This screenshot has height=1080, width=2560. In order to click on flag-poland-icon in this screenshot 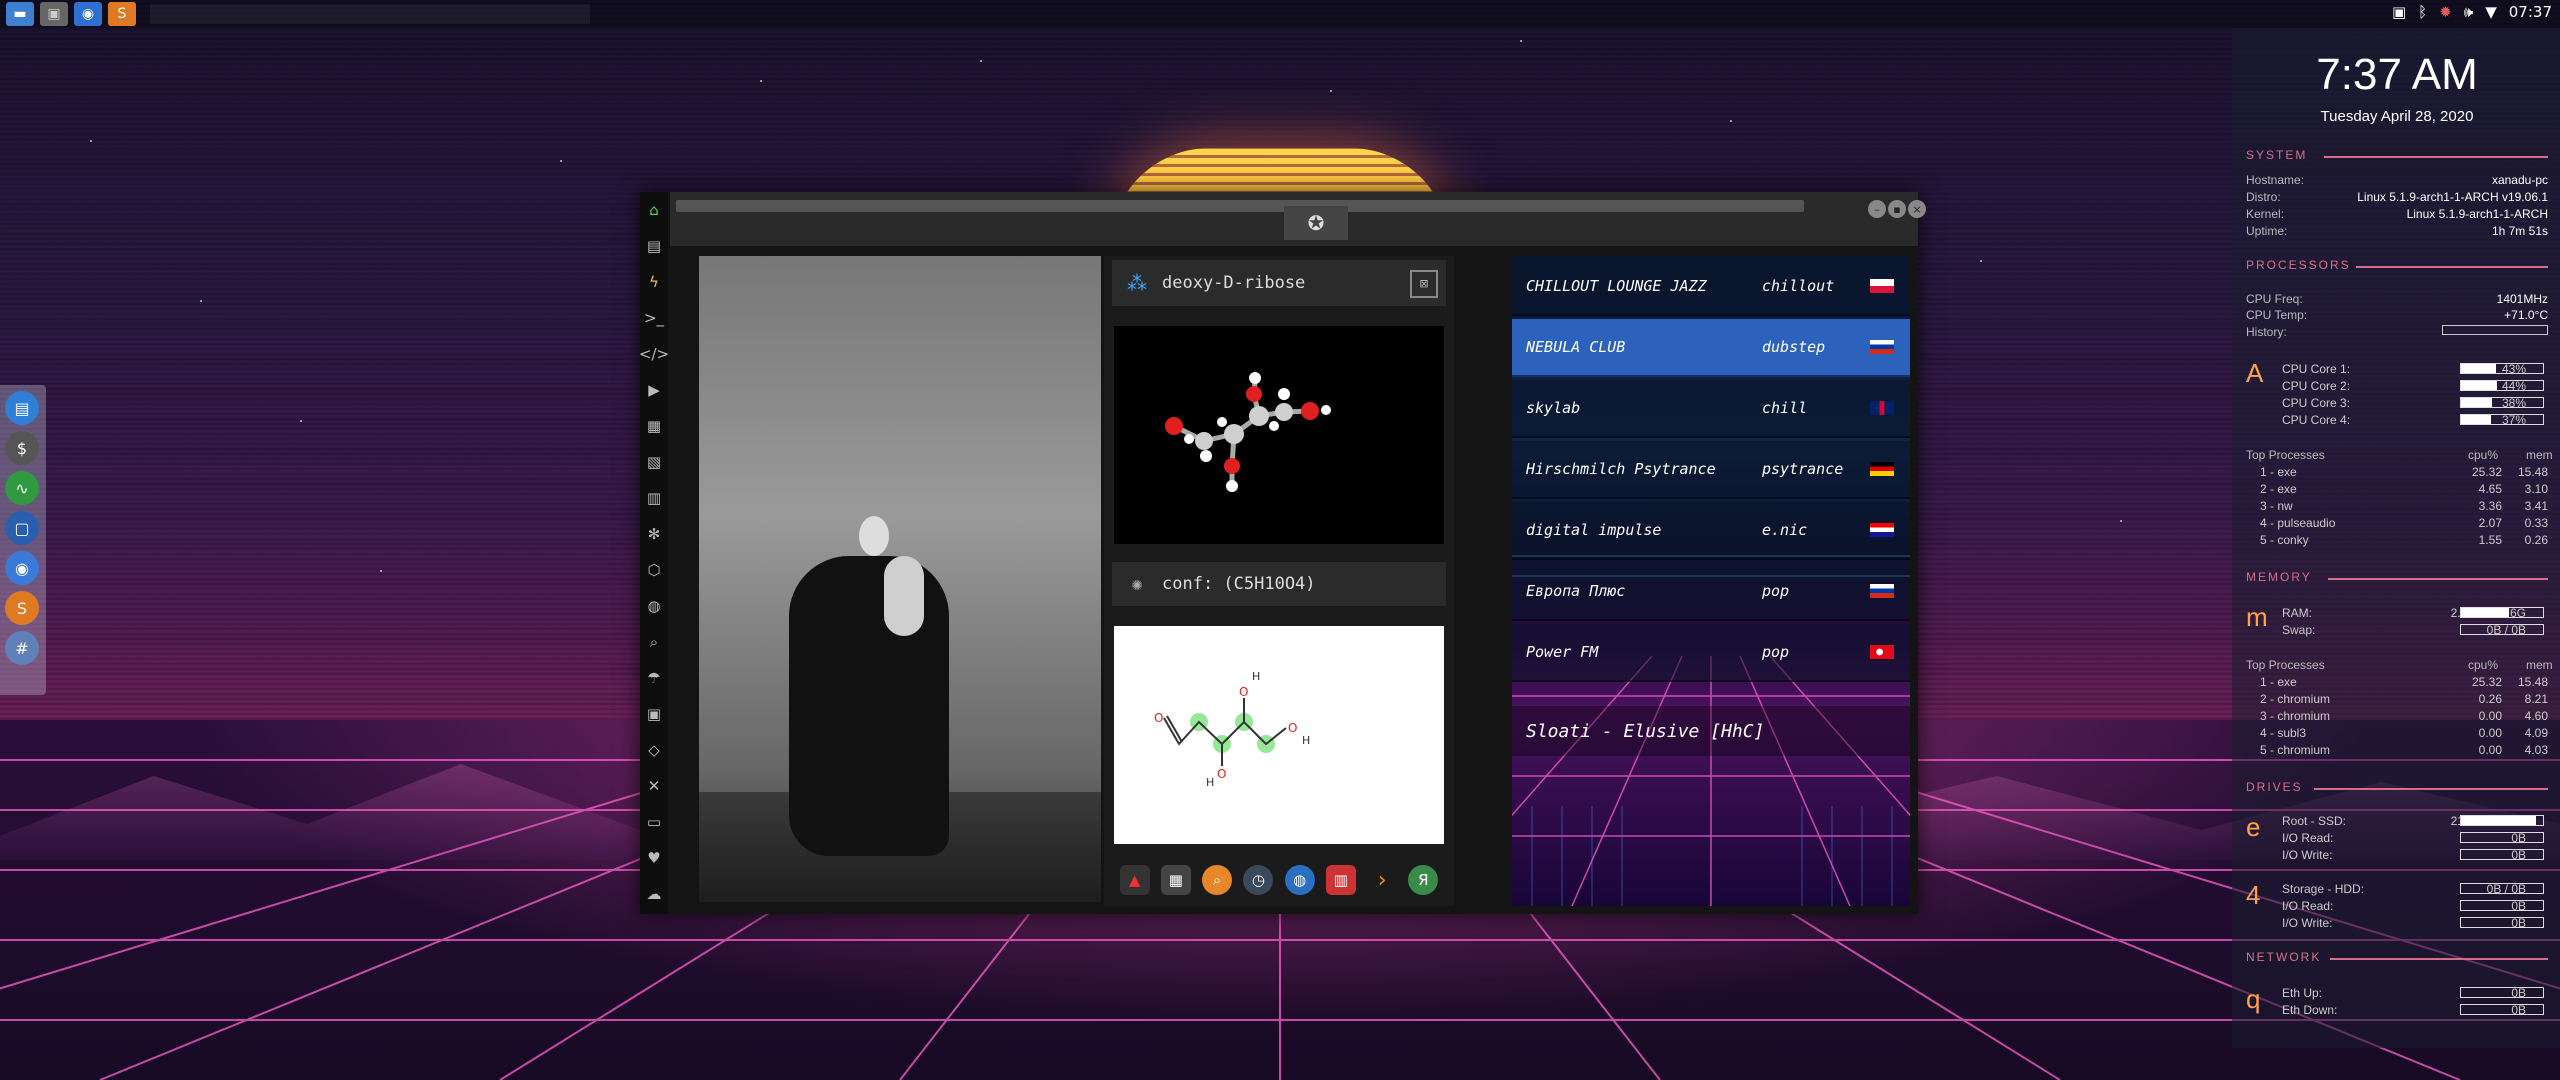, I will do `click(1882, 286)`.